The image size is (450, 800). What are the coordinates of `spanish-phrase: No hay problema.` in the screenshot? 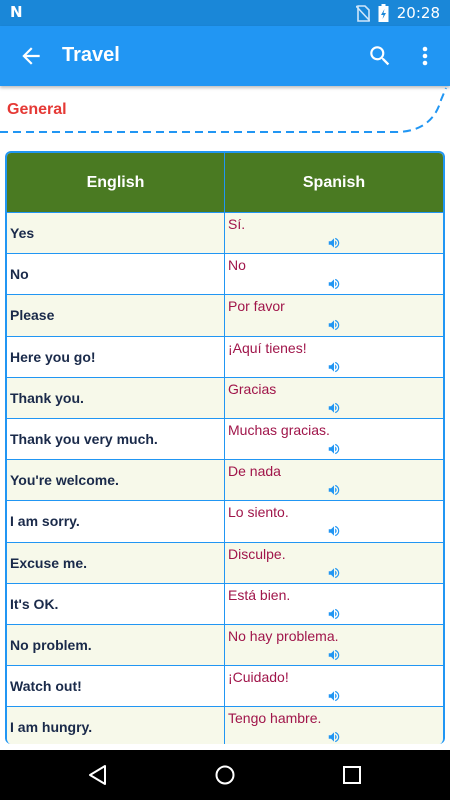 It's located at (283, 635).